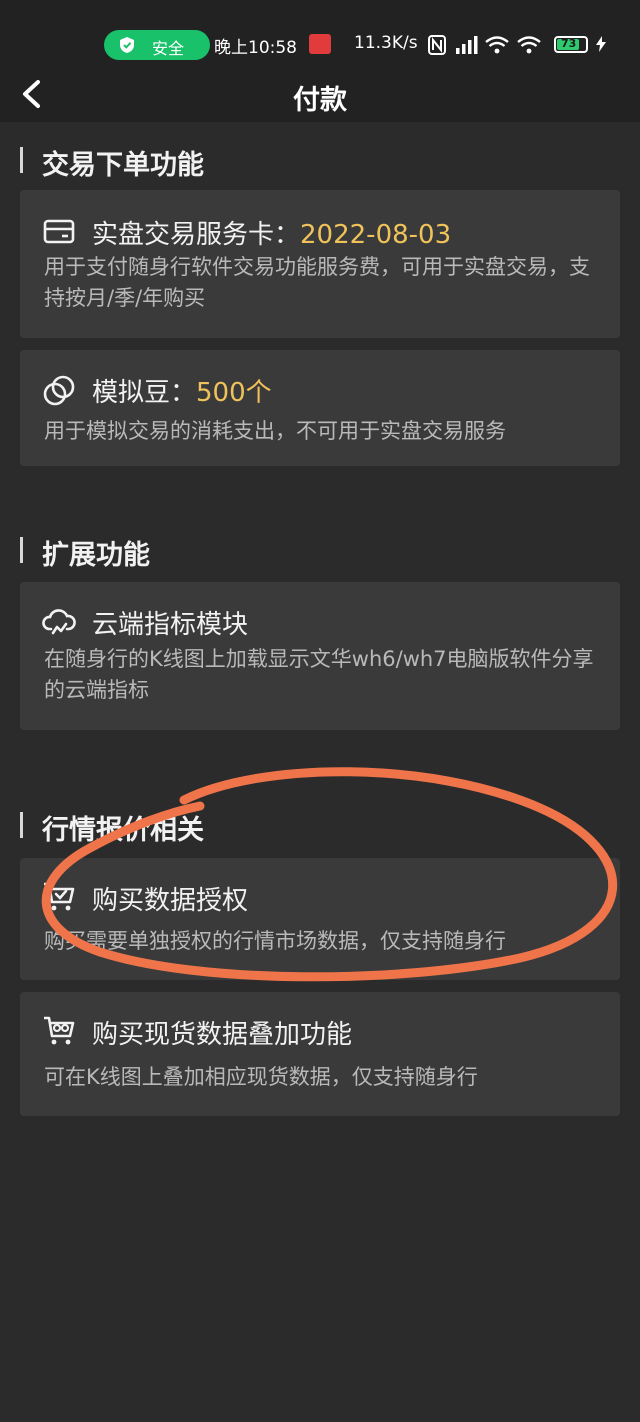  What do you see at coordinates (59, 622) in the screenshot?
I see `cloud-icon` at bounding box center [59, 622].